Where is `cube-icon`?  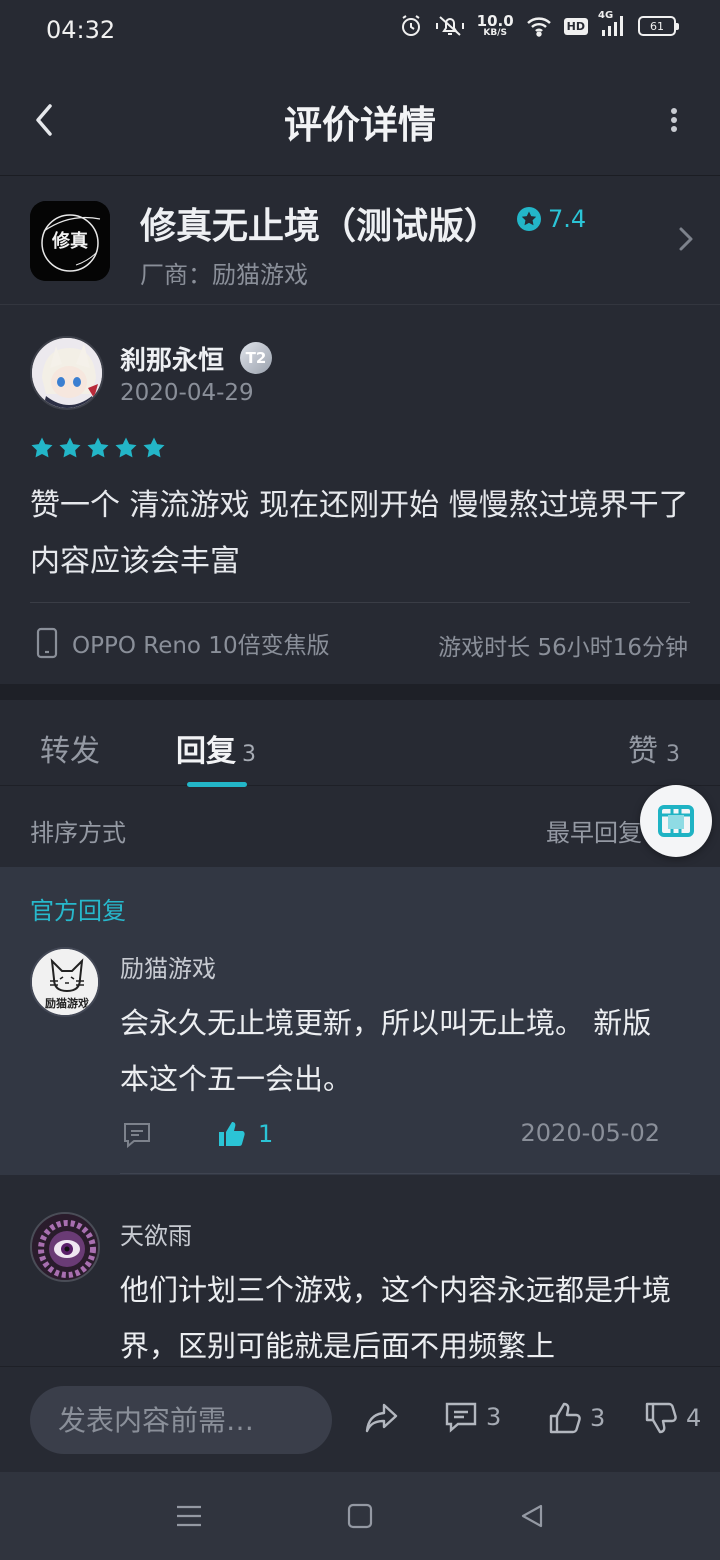
cube-icon is located at coordinates (676, 821).